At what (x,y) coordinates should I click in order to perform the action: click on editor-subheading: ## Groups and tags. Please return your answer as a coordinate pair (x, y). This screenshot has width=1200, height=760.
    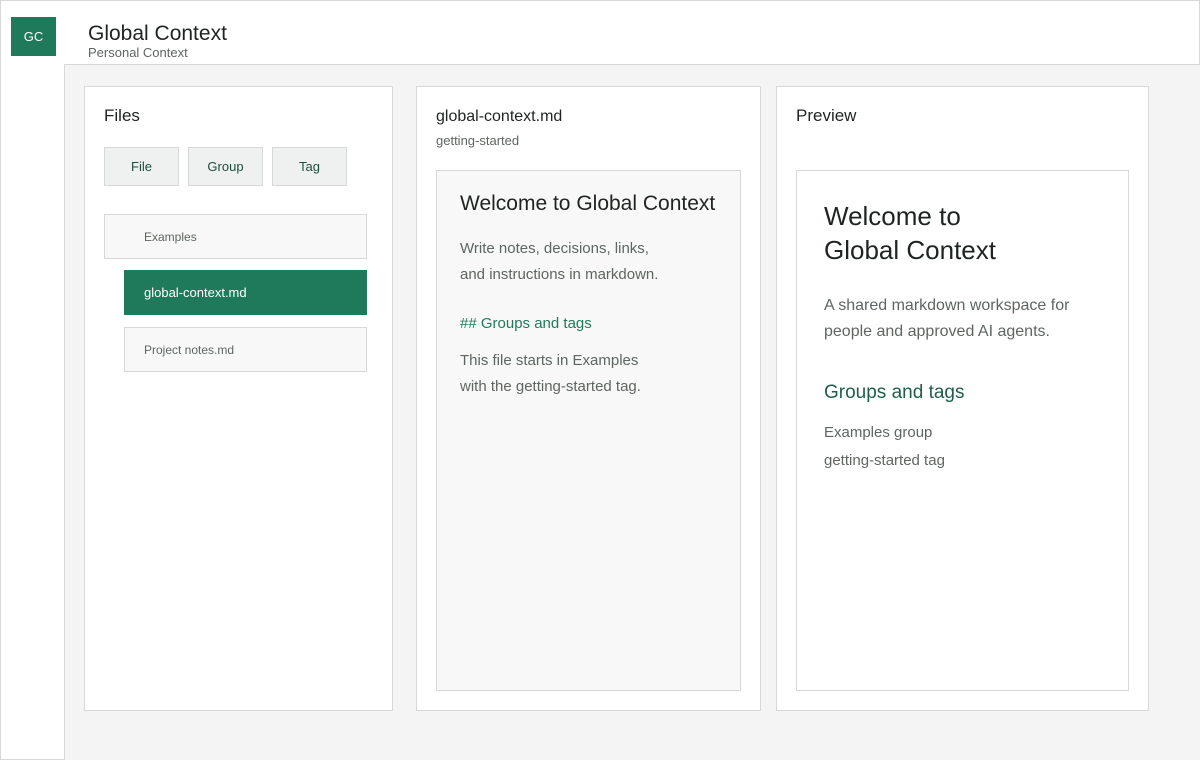
    Looking at the image, I should click on (526, 323).